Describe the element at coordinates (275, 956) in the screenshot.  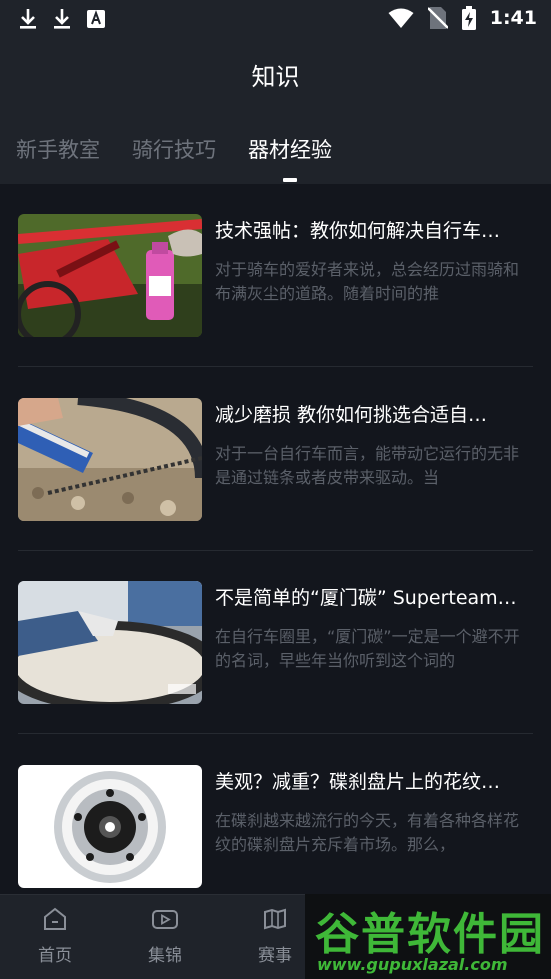
I see `nav-events-label: 赛事` at that location.